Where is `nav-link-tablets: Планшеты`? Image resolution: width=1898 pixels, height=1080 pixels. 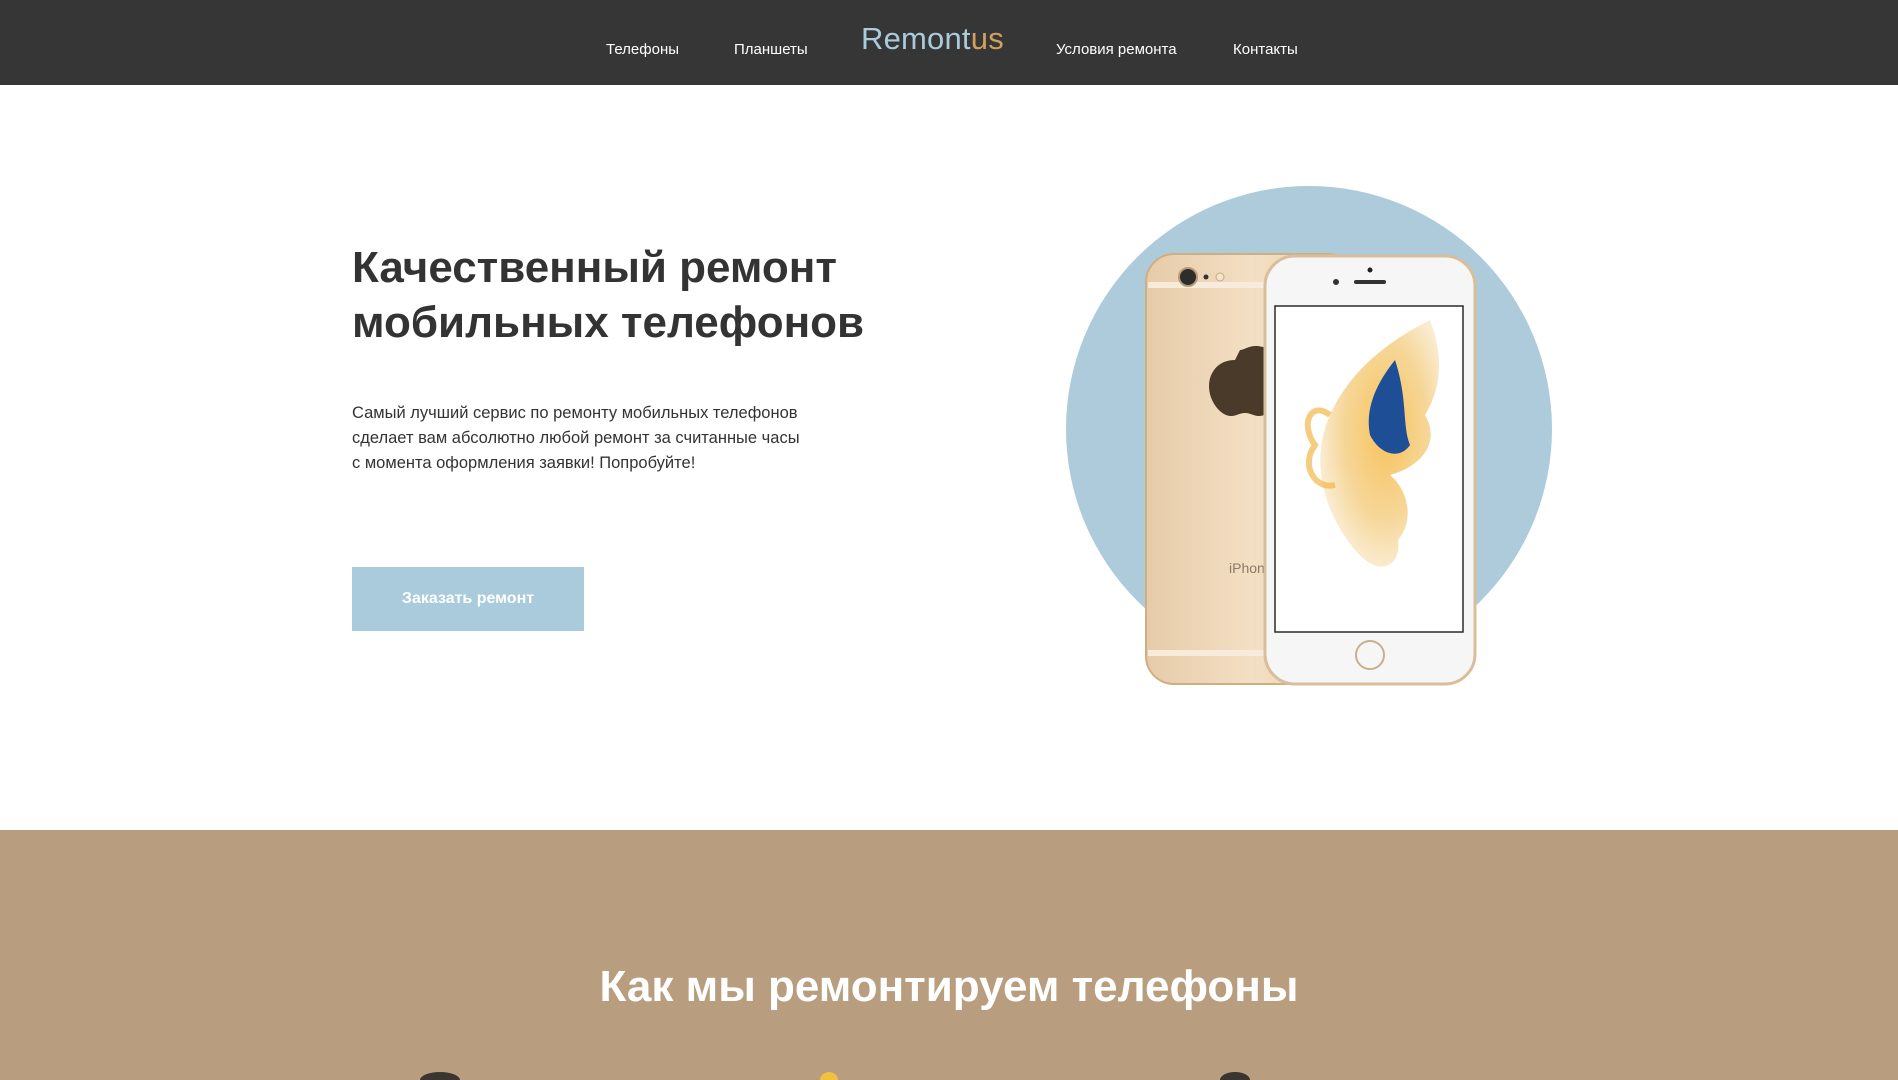
nav-link-tablets: Планшеты is located at coordinates (771, 50).